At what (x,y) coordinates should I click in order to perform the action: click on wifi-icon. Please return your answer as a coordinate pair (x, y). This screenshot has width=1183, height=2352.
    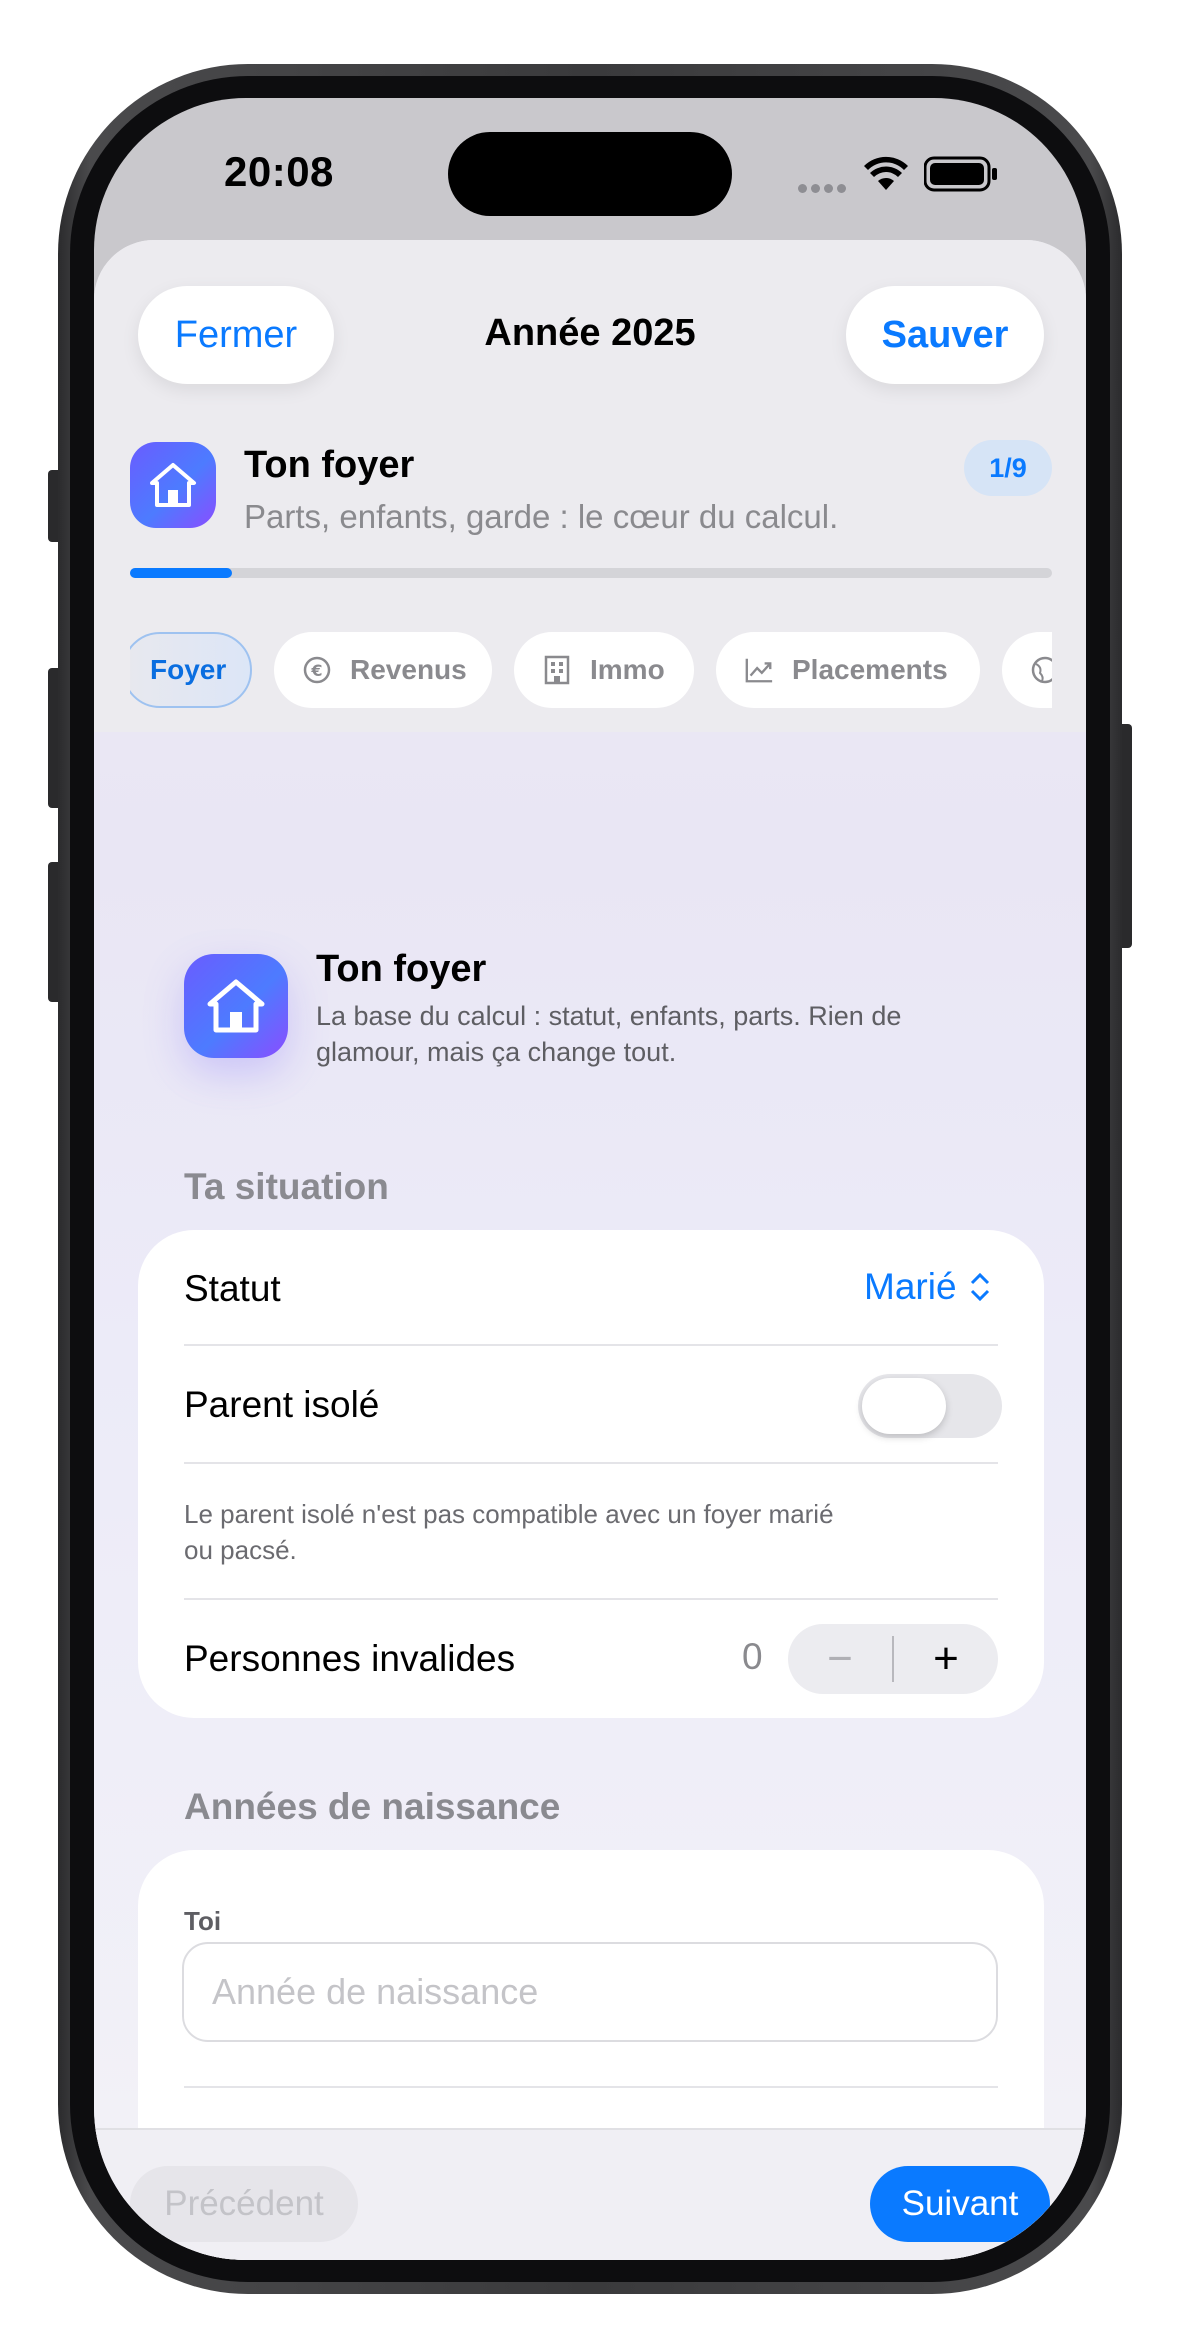
    Looking at the image, I should click on (886, 173).